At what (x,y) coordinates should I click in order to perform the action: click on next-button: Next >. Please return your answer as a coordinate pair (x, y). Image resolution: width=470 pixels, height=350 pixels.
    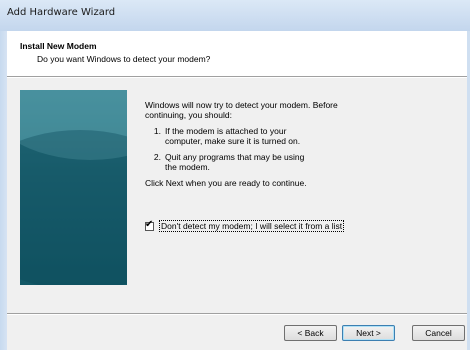
    Looking at the image, I should click on (368, 333).